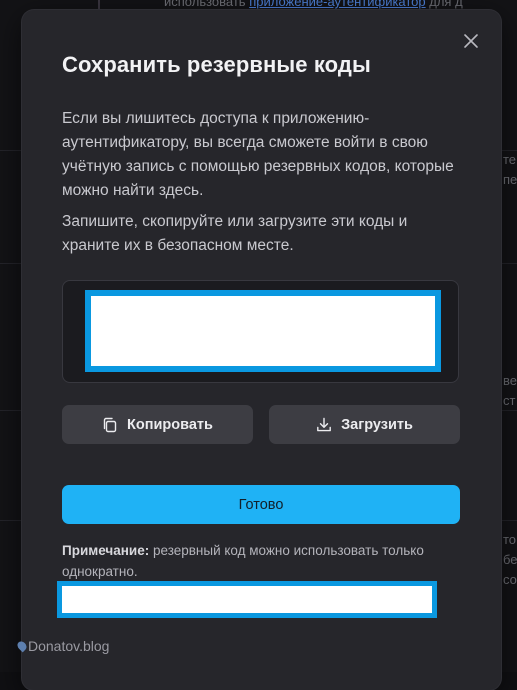  Describe the element at coordinates (106, 550) in the screenshot. I see `note-label: Примечание:` at that location.